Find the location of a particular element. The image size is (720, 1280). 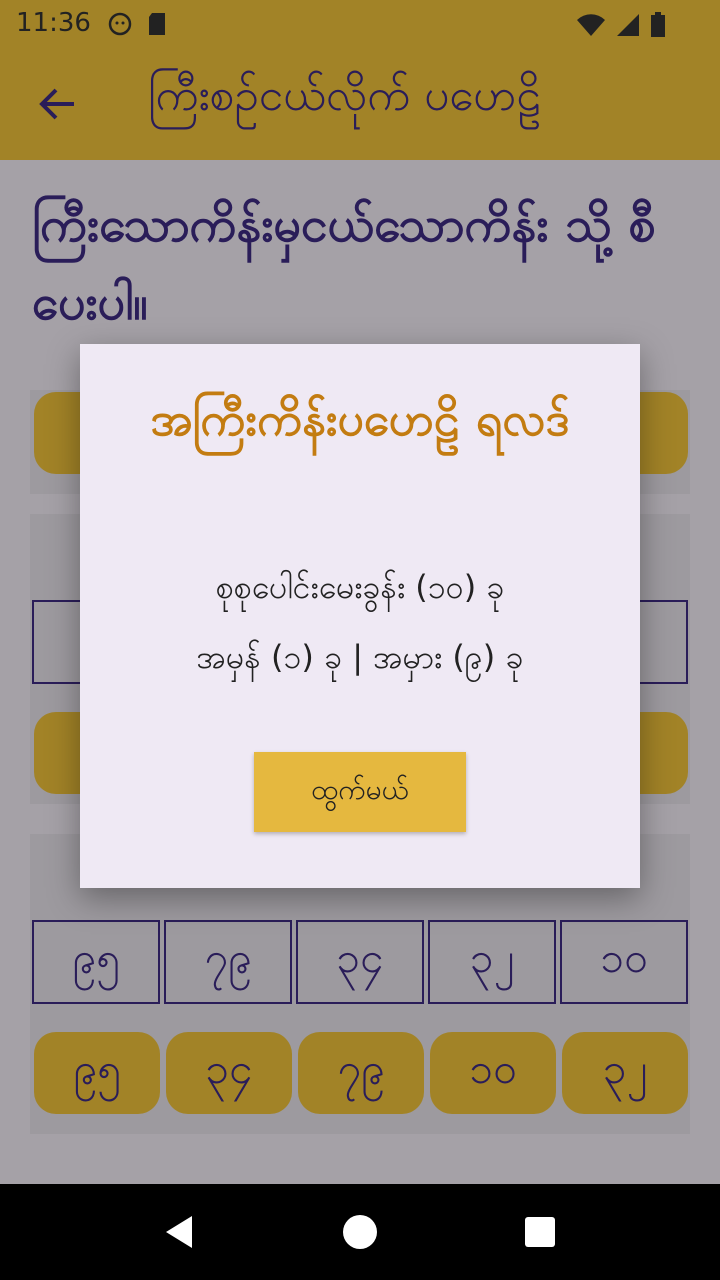

nav-back-button is located at coordinates (180, 1232).